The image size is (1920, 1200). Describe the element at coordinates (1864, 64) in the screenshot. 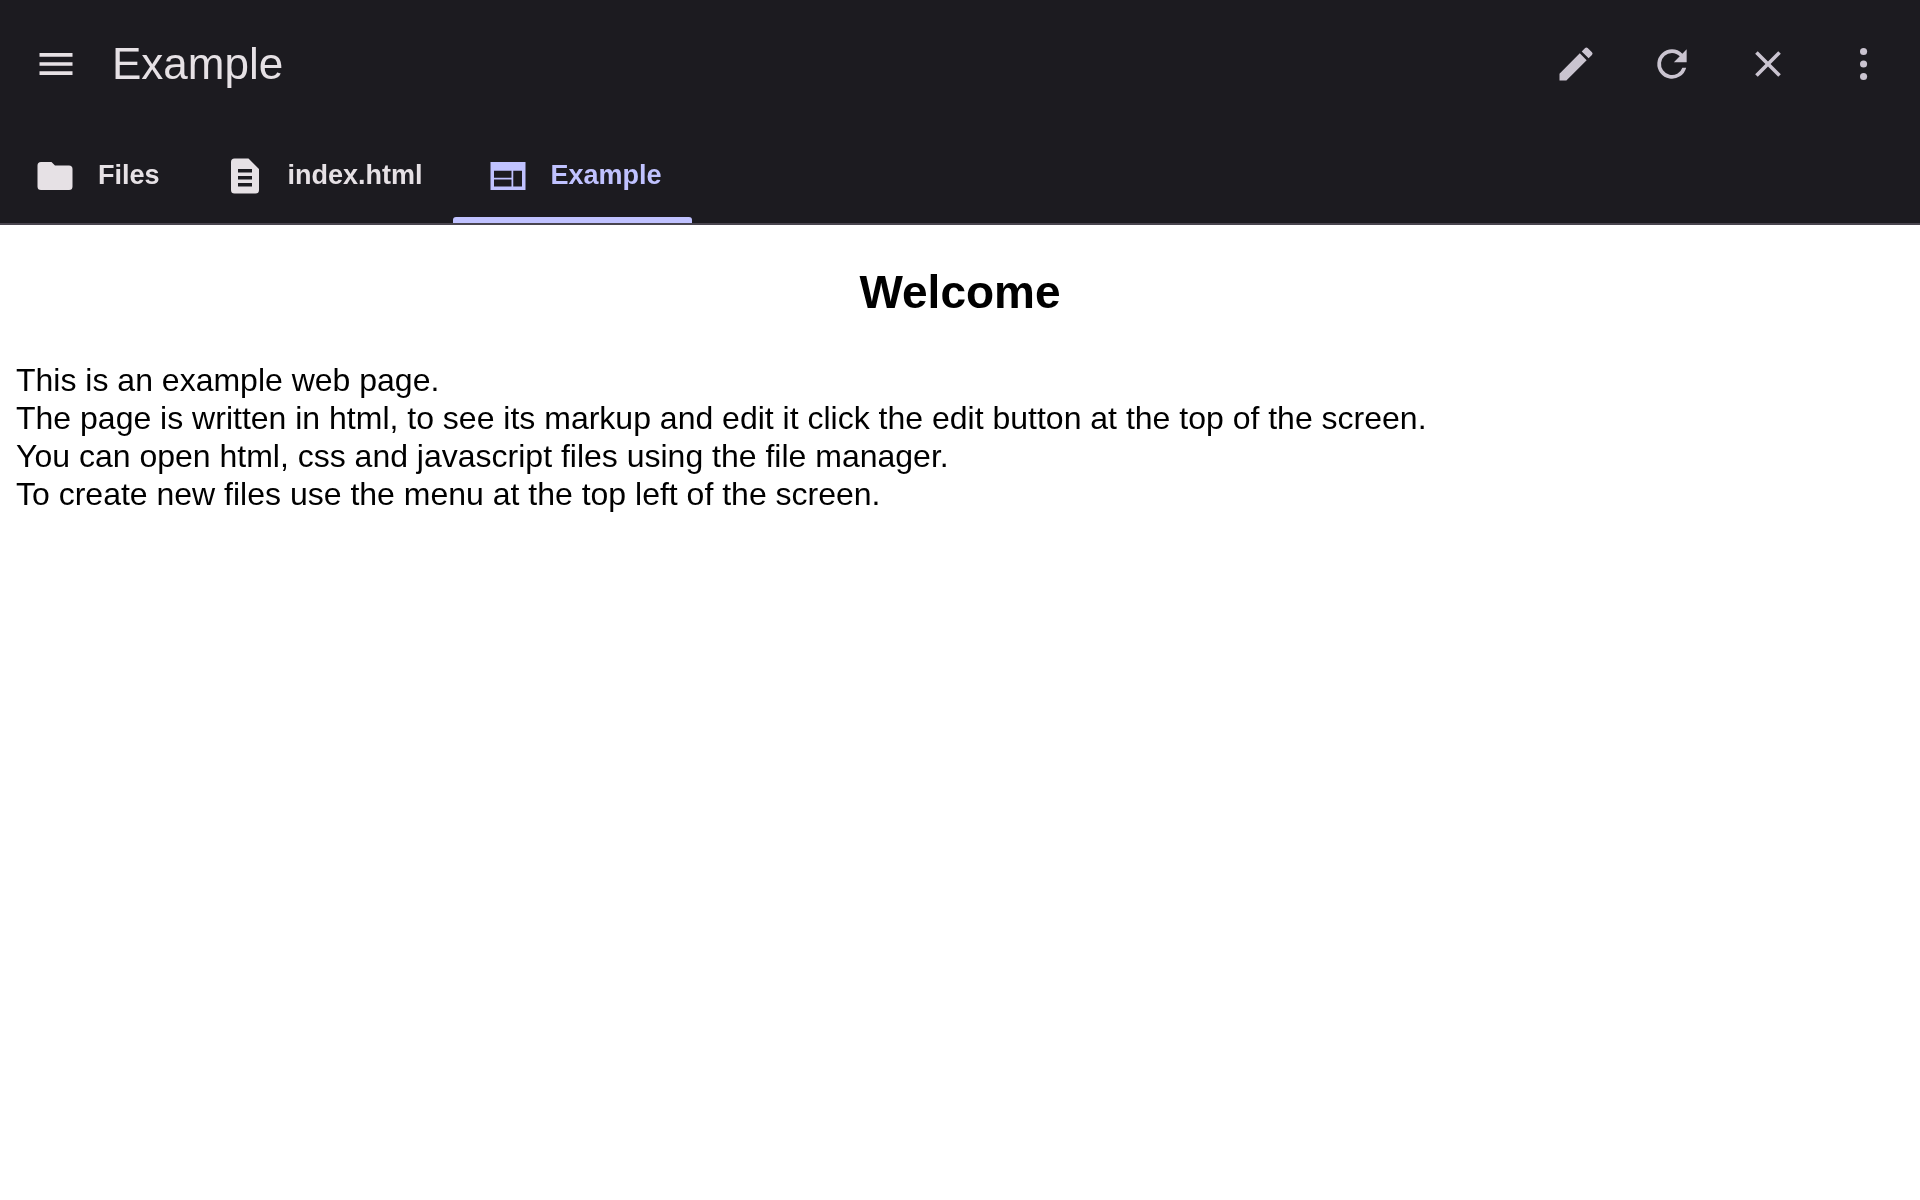

I see `more-icon` at that location.